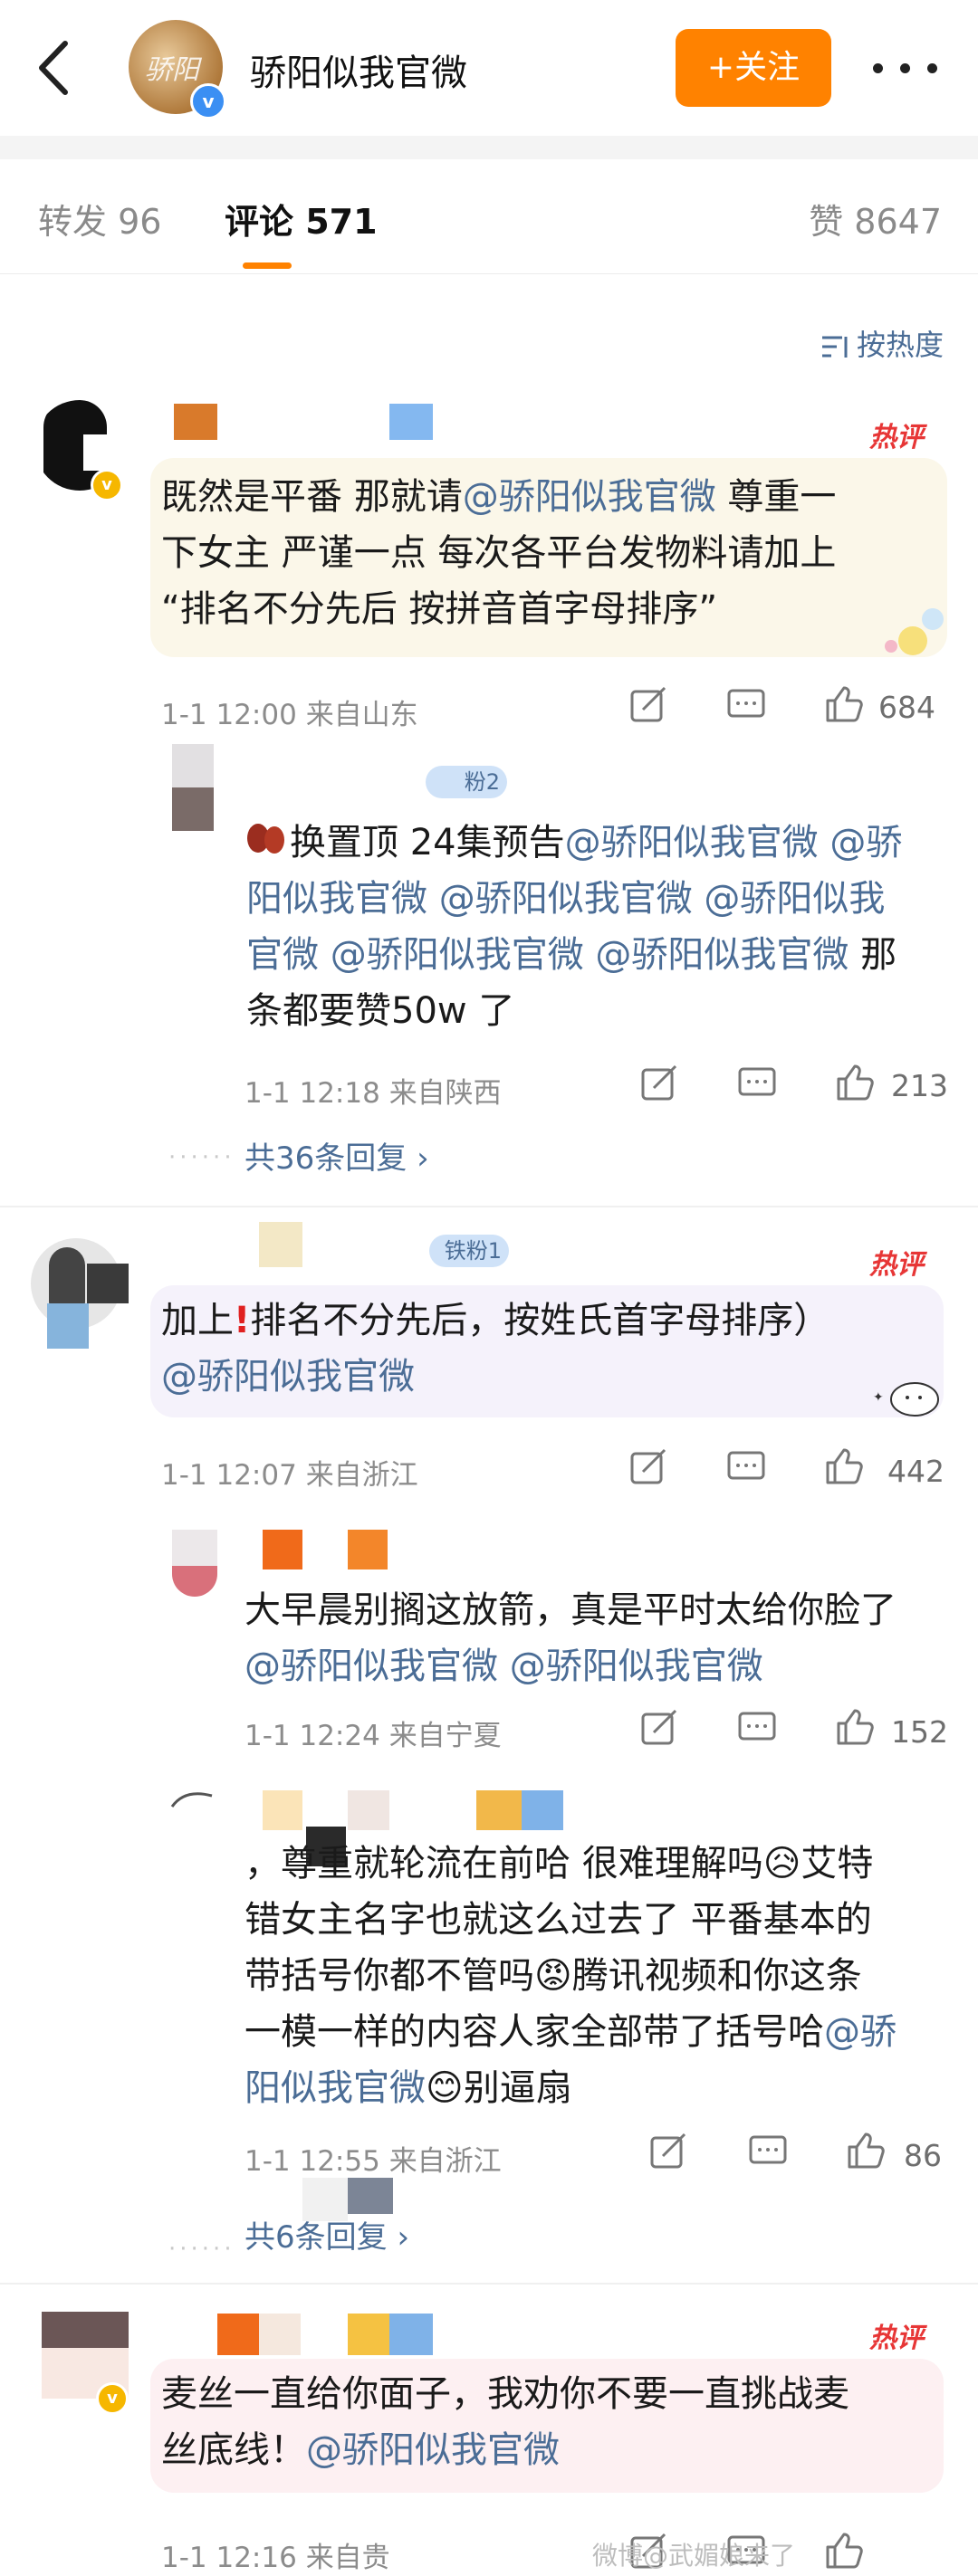 The image size is (978, 2576). What do you see at coordinates (782, 1863) in the screenshot?
I see `emoji-icon: 😥` at bounding box center [782, 1863].